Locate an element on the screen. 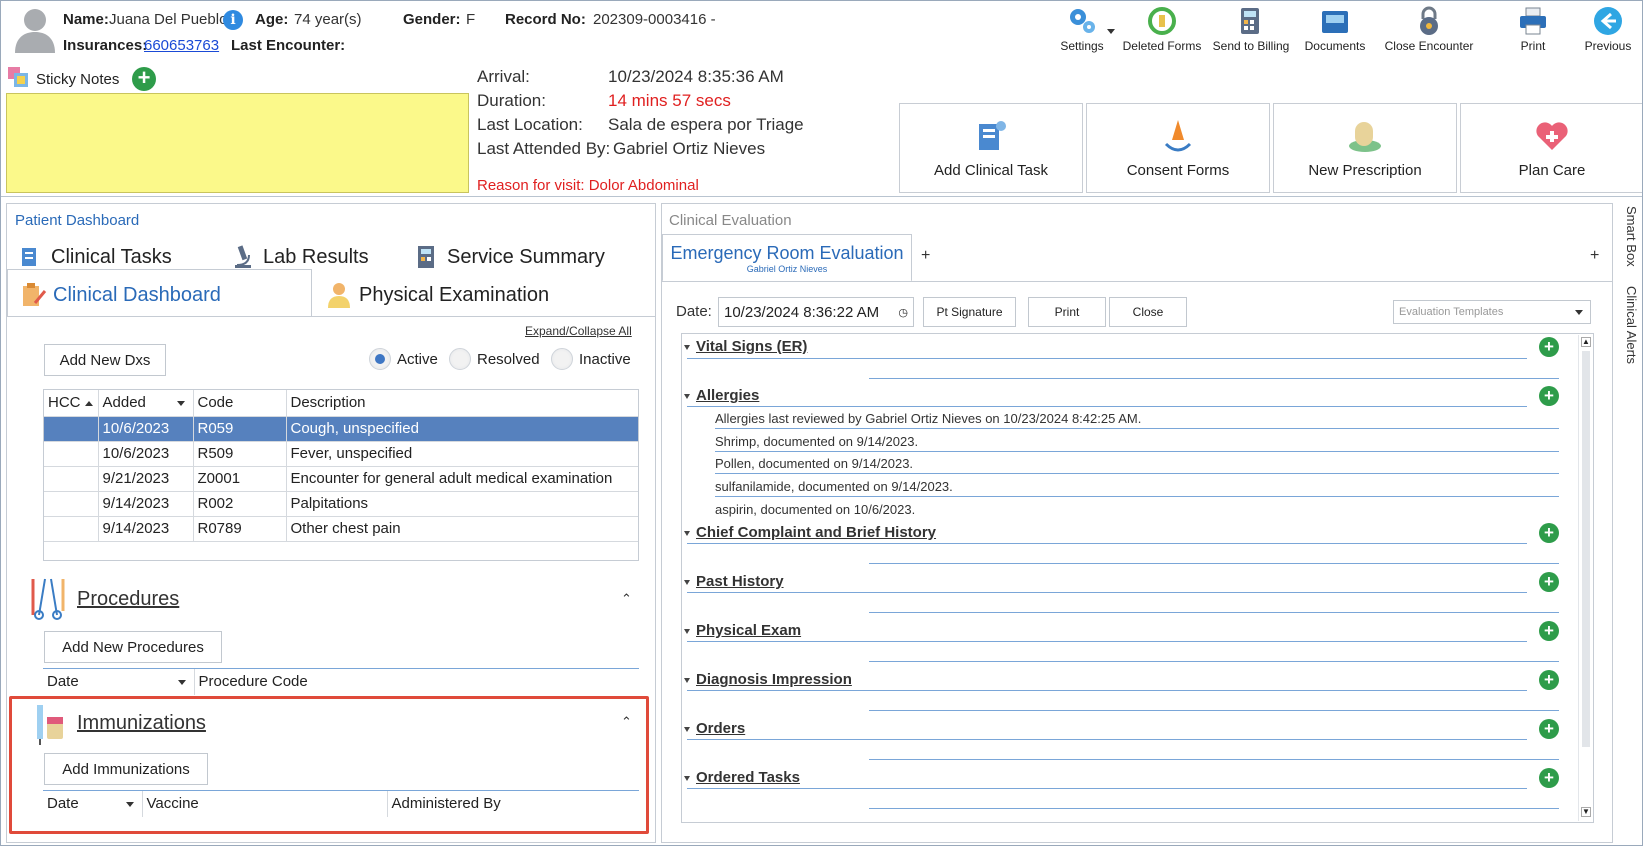 The height and width of the screenshot is (846, 1643). col-administered-by-label: Administered By is located at coordinates (446, 804).